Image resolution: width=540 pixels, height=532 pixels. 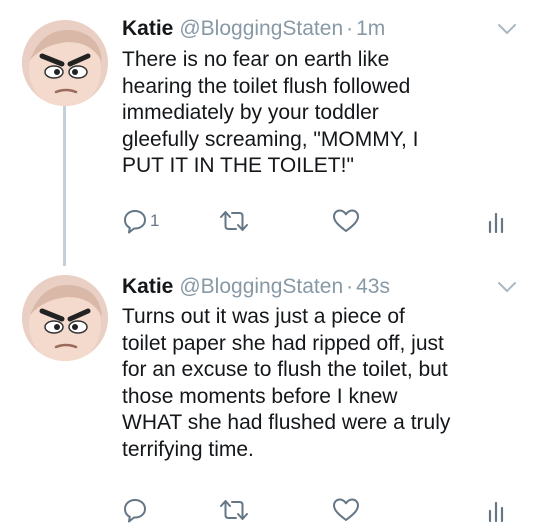 I want to click on timestamp: 43s, so click(x=373, y=286).